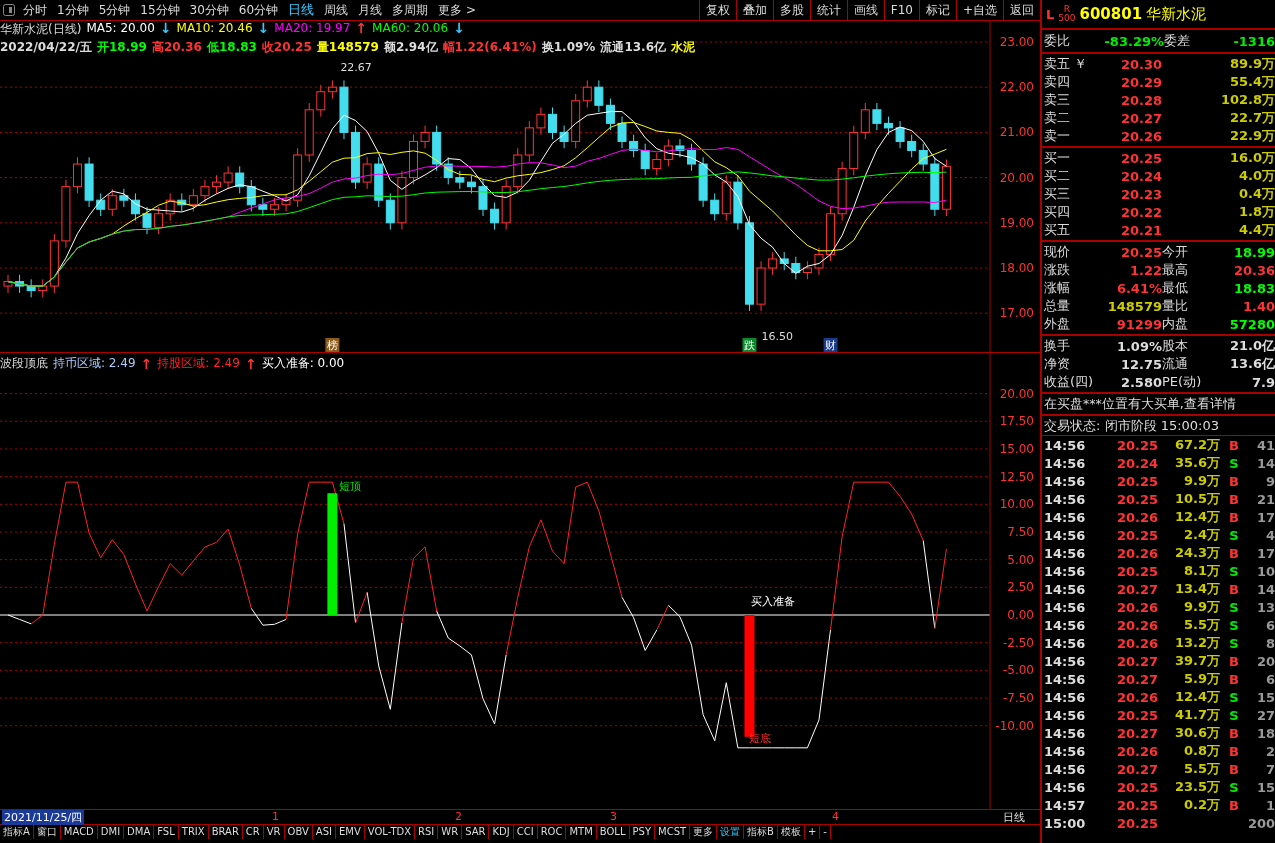 The height and width of the screenshot is (843, 1275). Describe the element at coordinates (301, 10) in the screenshot. I see `period-tab: 日线` at that location.